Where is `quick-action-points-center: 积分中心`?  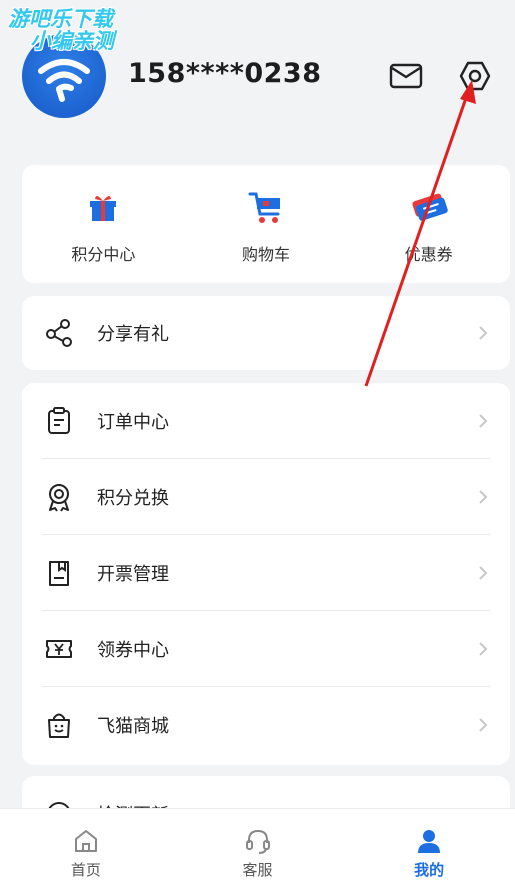
quick-action-points-center: 积分中心 is located at coordinates (103, 224).